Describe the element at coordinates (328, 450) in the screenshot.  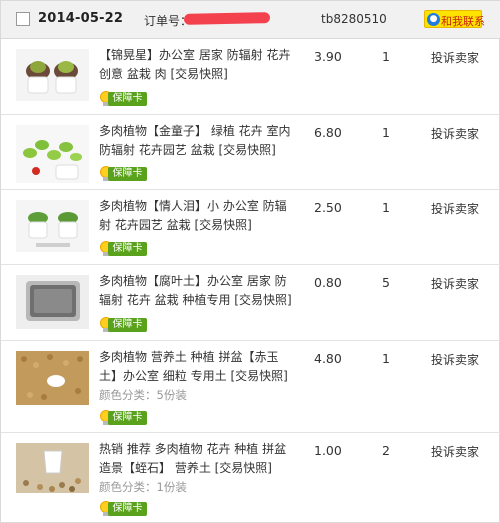
I see `unit-price: 1.00` at that location.